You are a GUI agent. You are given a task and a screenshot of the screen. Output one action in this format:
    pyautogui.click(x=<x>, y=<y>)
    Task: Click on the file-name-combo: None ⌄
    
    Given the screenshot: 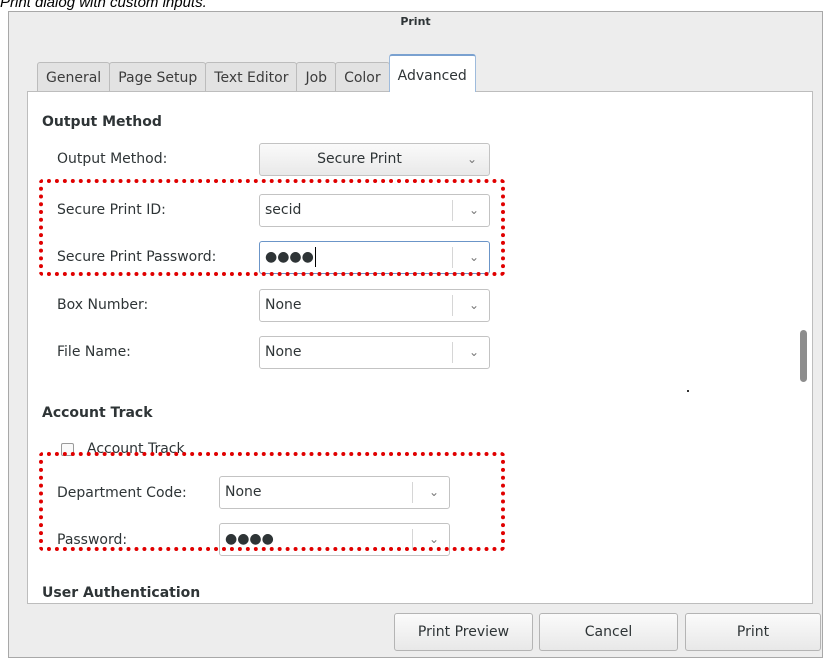 What is the action you would take?
    pyautogui.click(x=374, y=352)
    